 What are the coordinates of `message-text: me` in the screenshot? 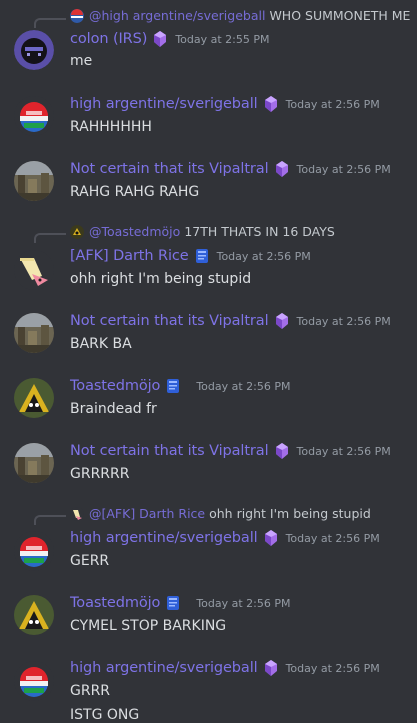 It's located at (81, 61).